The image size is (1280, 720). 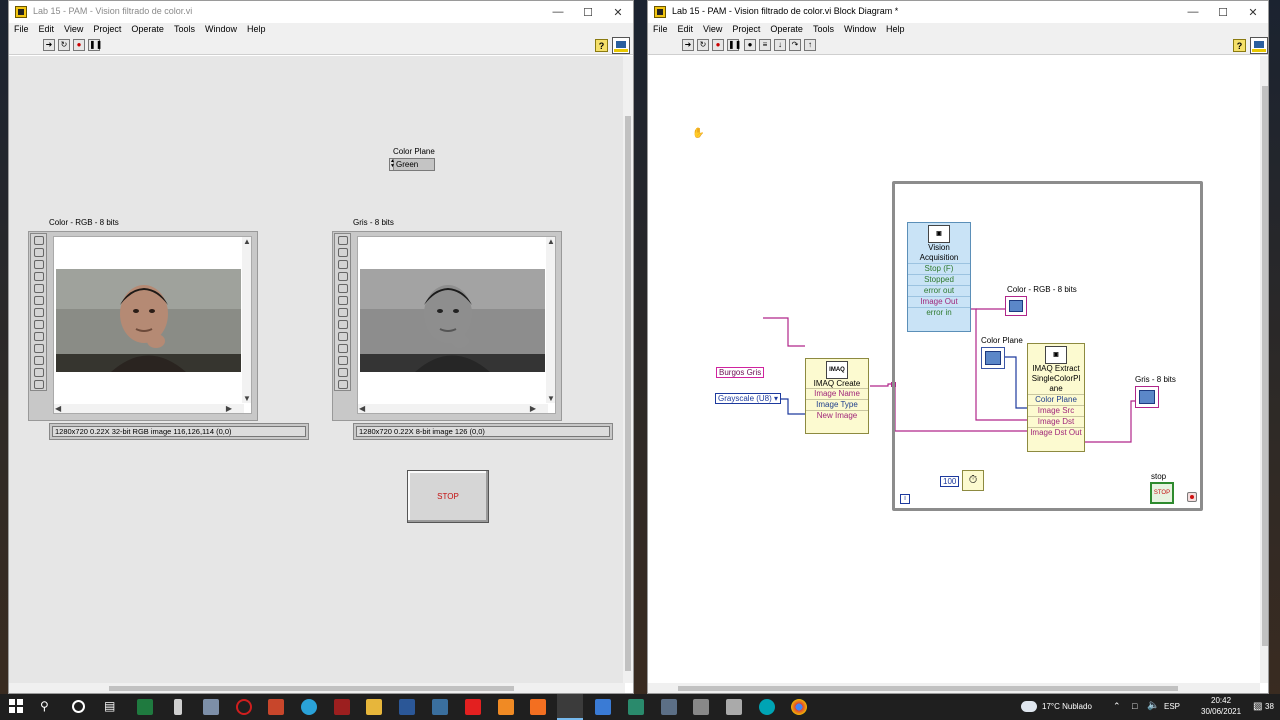 I want to click on step-into-icon: ↓, so click(x=780, y=45).